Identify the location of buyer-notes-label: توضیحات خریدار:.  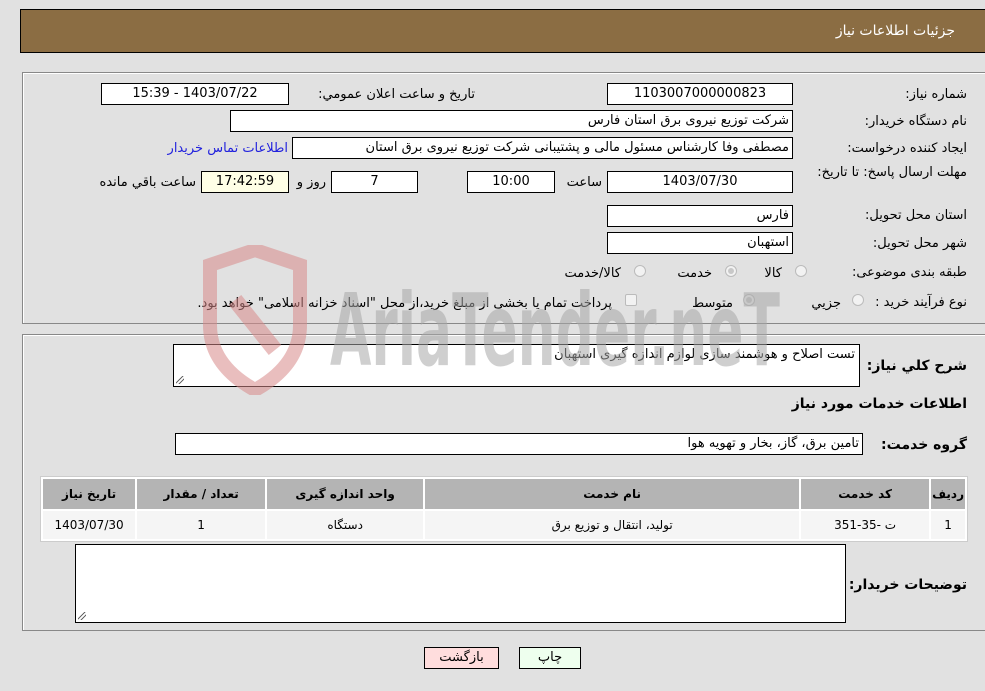
(907, 585).